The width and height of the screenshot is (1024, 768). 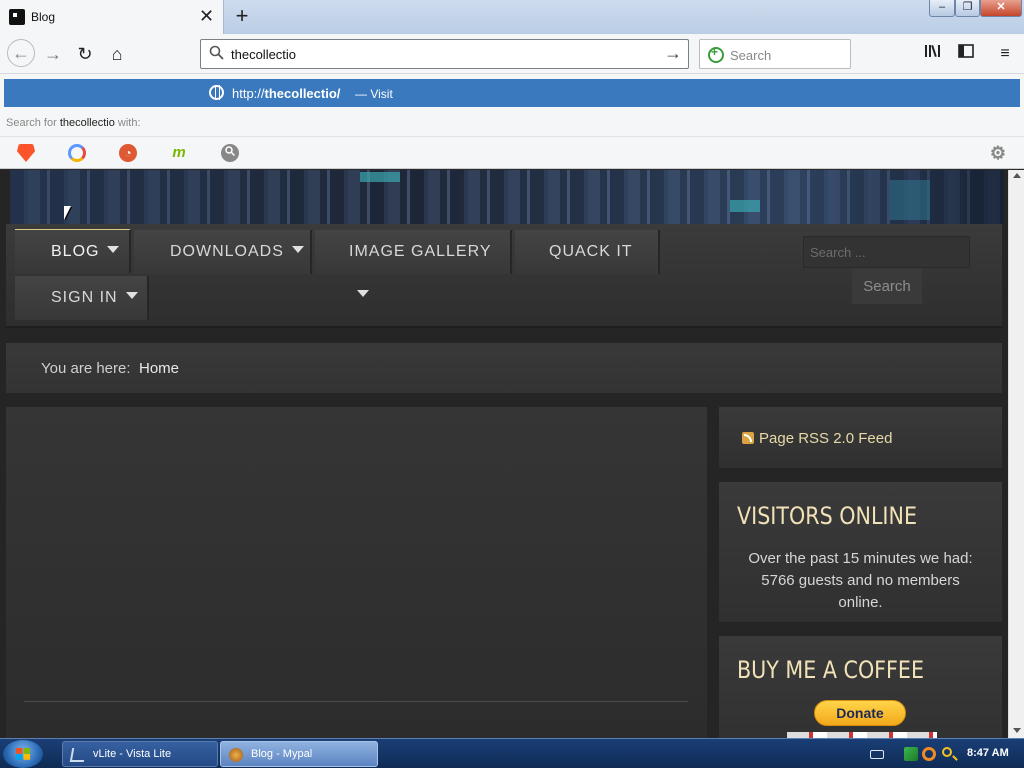 I want to click on donate-button: Donate, so click(x=860, y=713).